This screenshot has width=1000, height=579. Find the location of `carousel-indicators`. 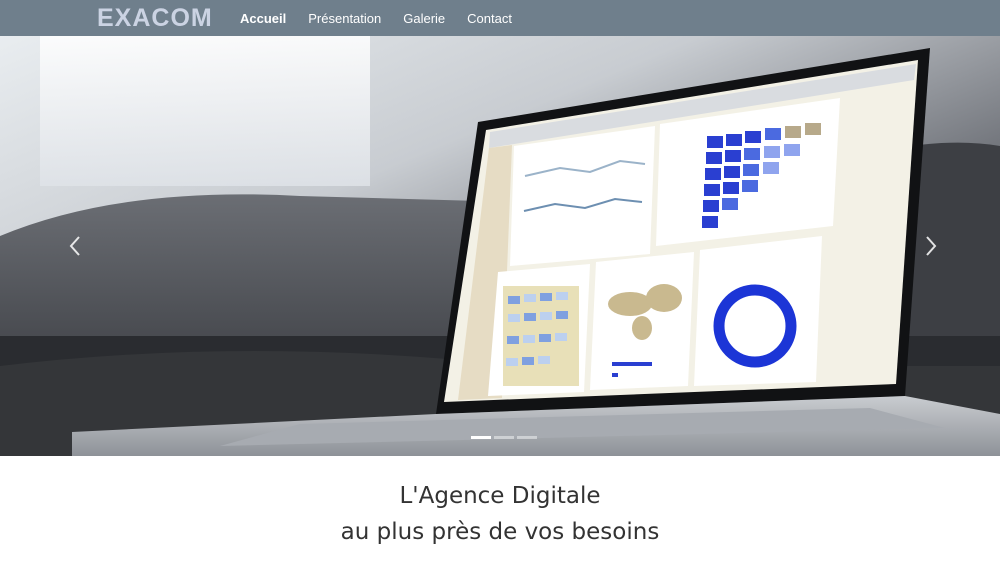

carousel-indicators is located at coordinates (504, 437).